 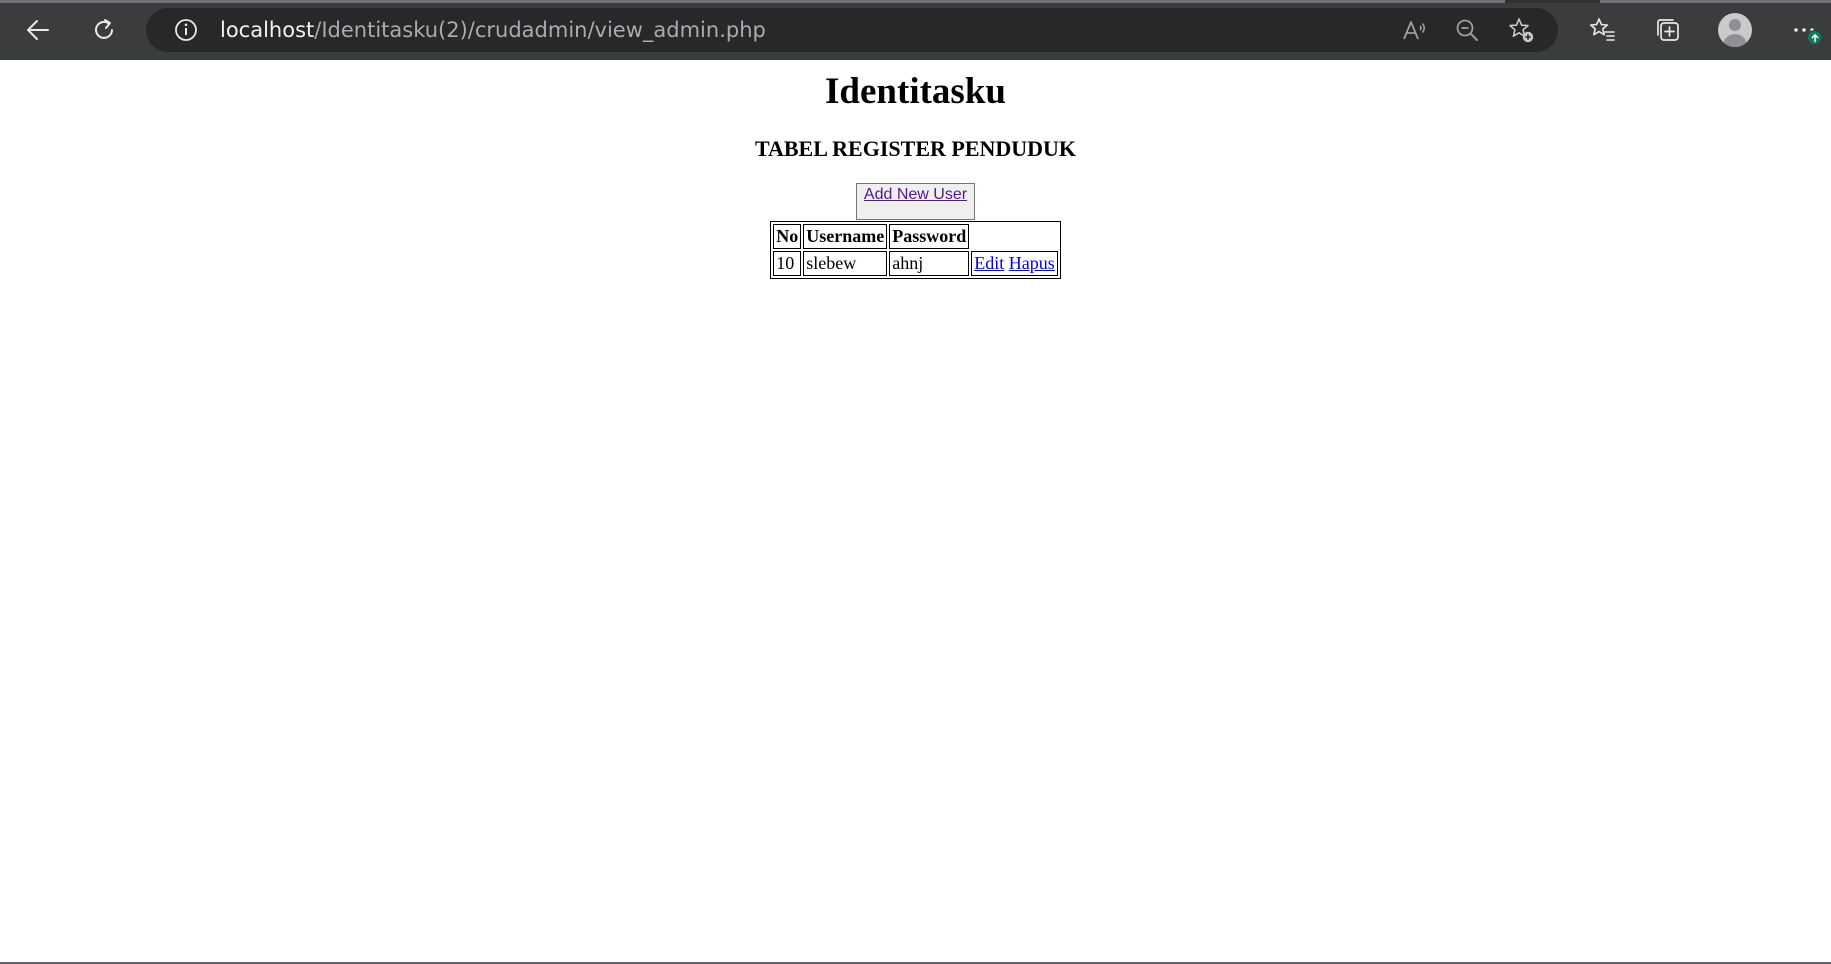 What do you see at coordinates (915, 91) in the screenshot?
I see `page-title: Identitasku` at bounding box center [915, 91].